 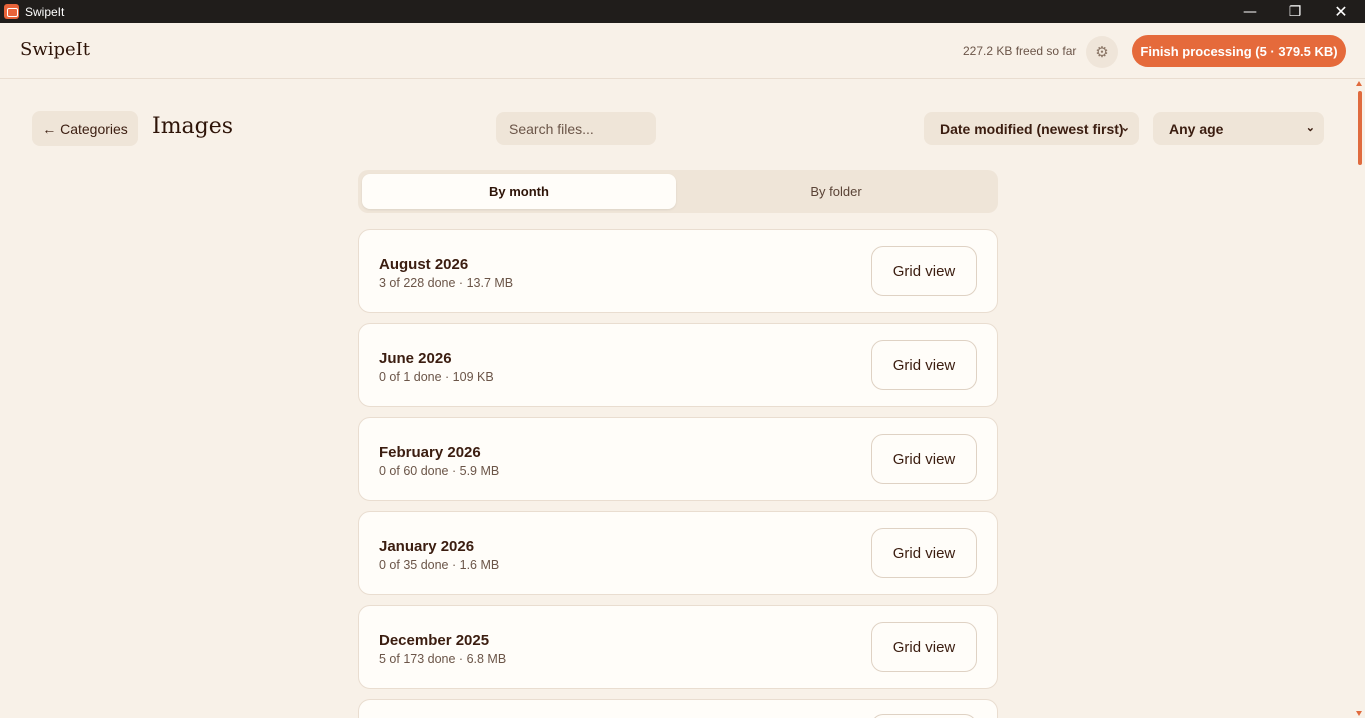 What do you see at coordinates (678, 708) in the screenshot?
I see `month-card-partial` at bounding box center [678, 708].